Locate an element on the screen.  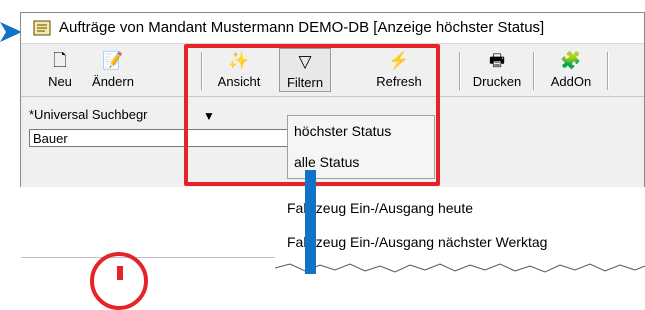
warning-circle-icon is located at coordinates (119, 281).